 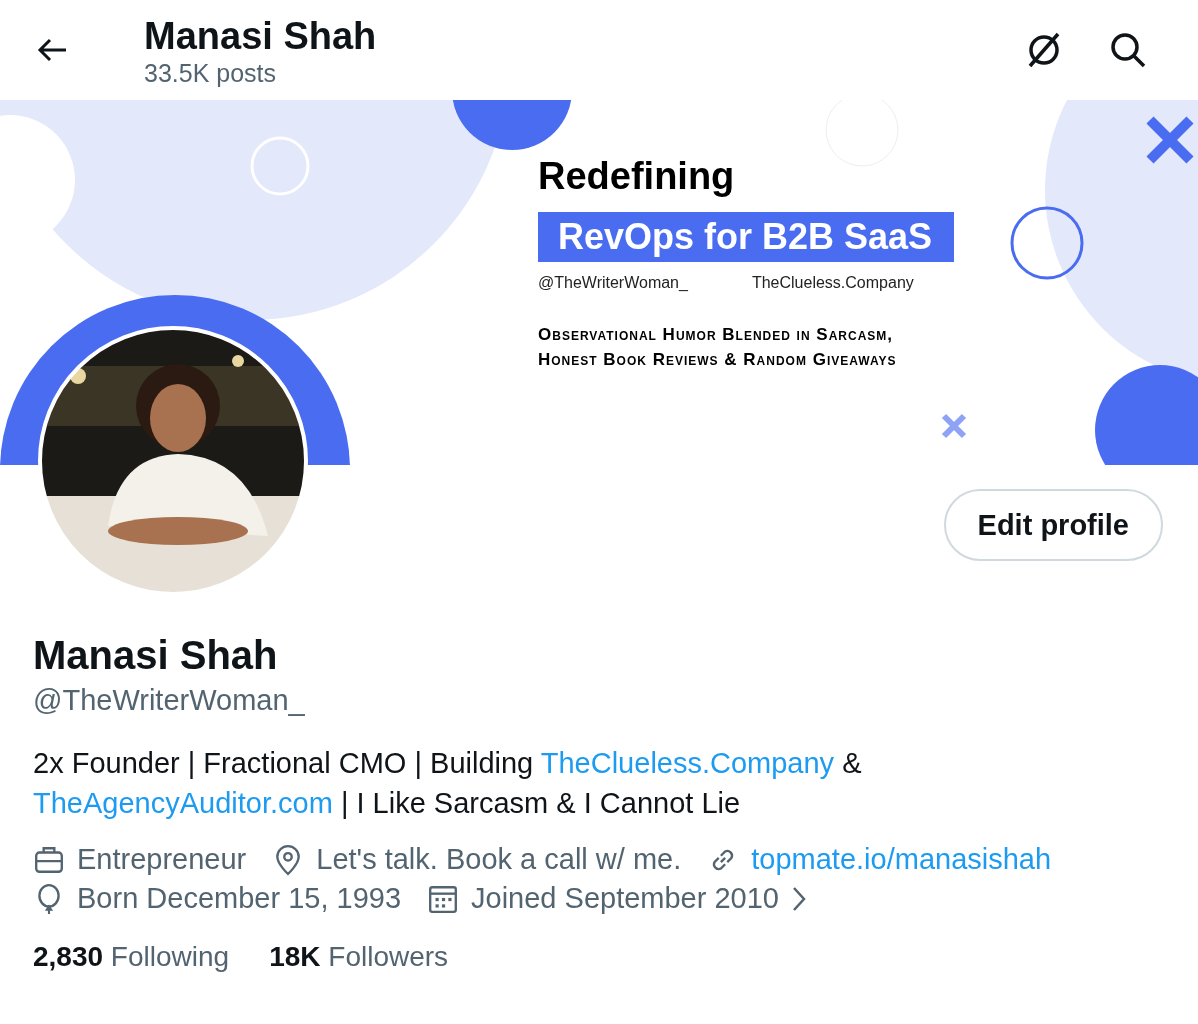 I want to click on back-icon, so click(x=52, y=50).